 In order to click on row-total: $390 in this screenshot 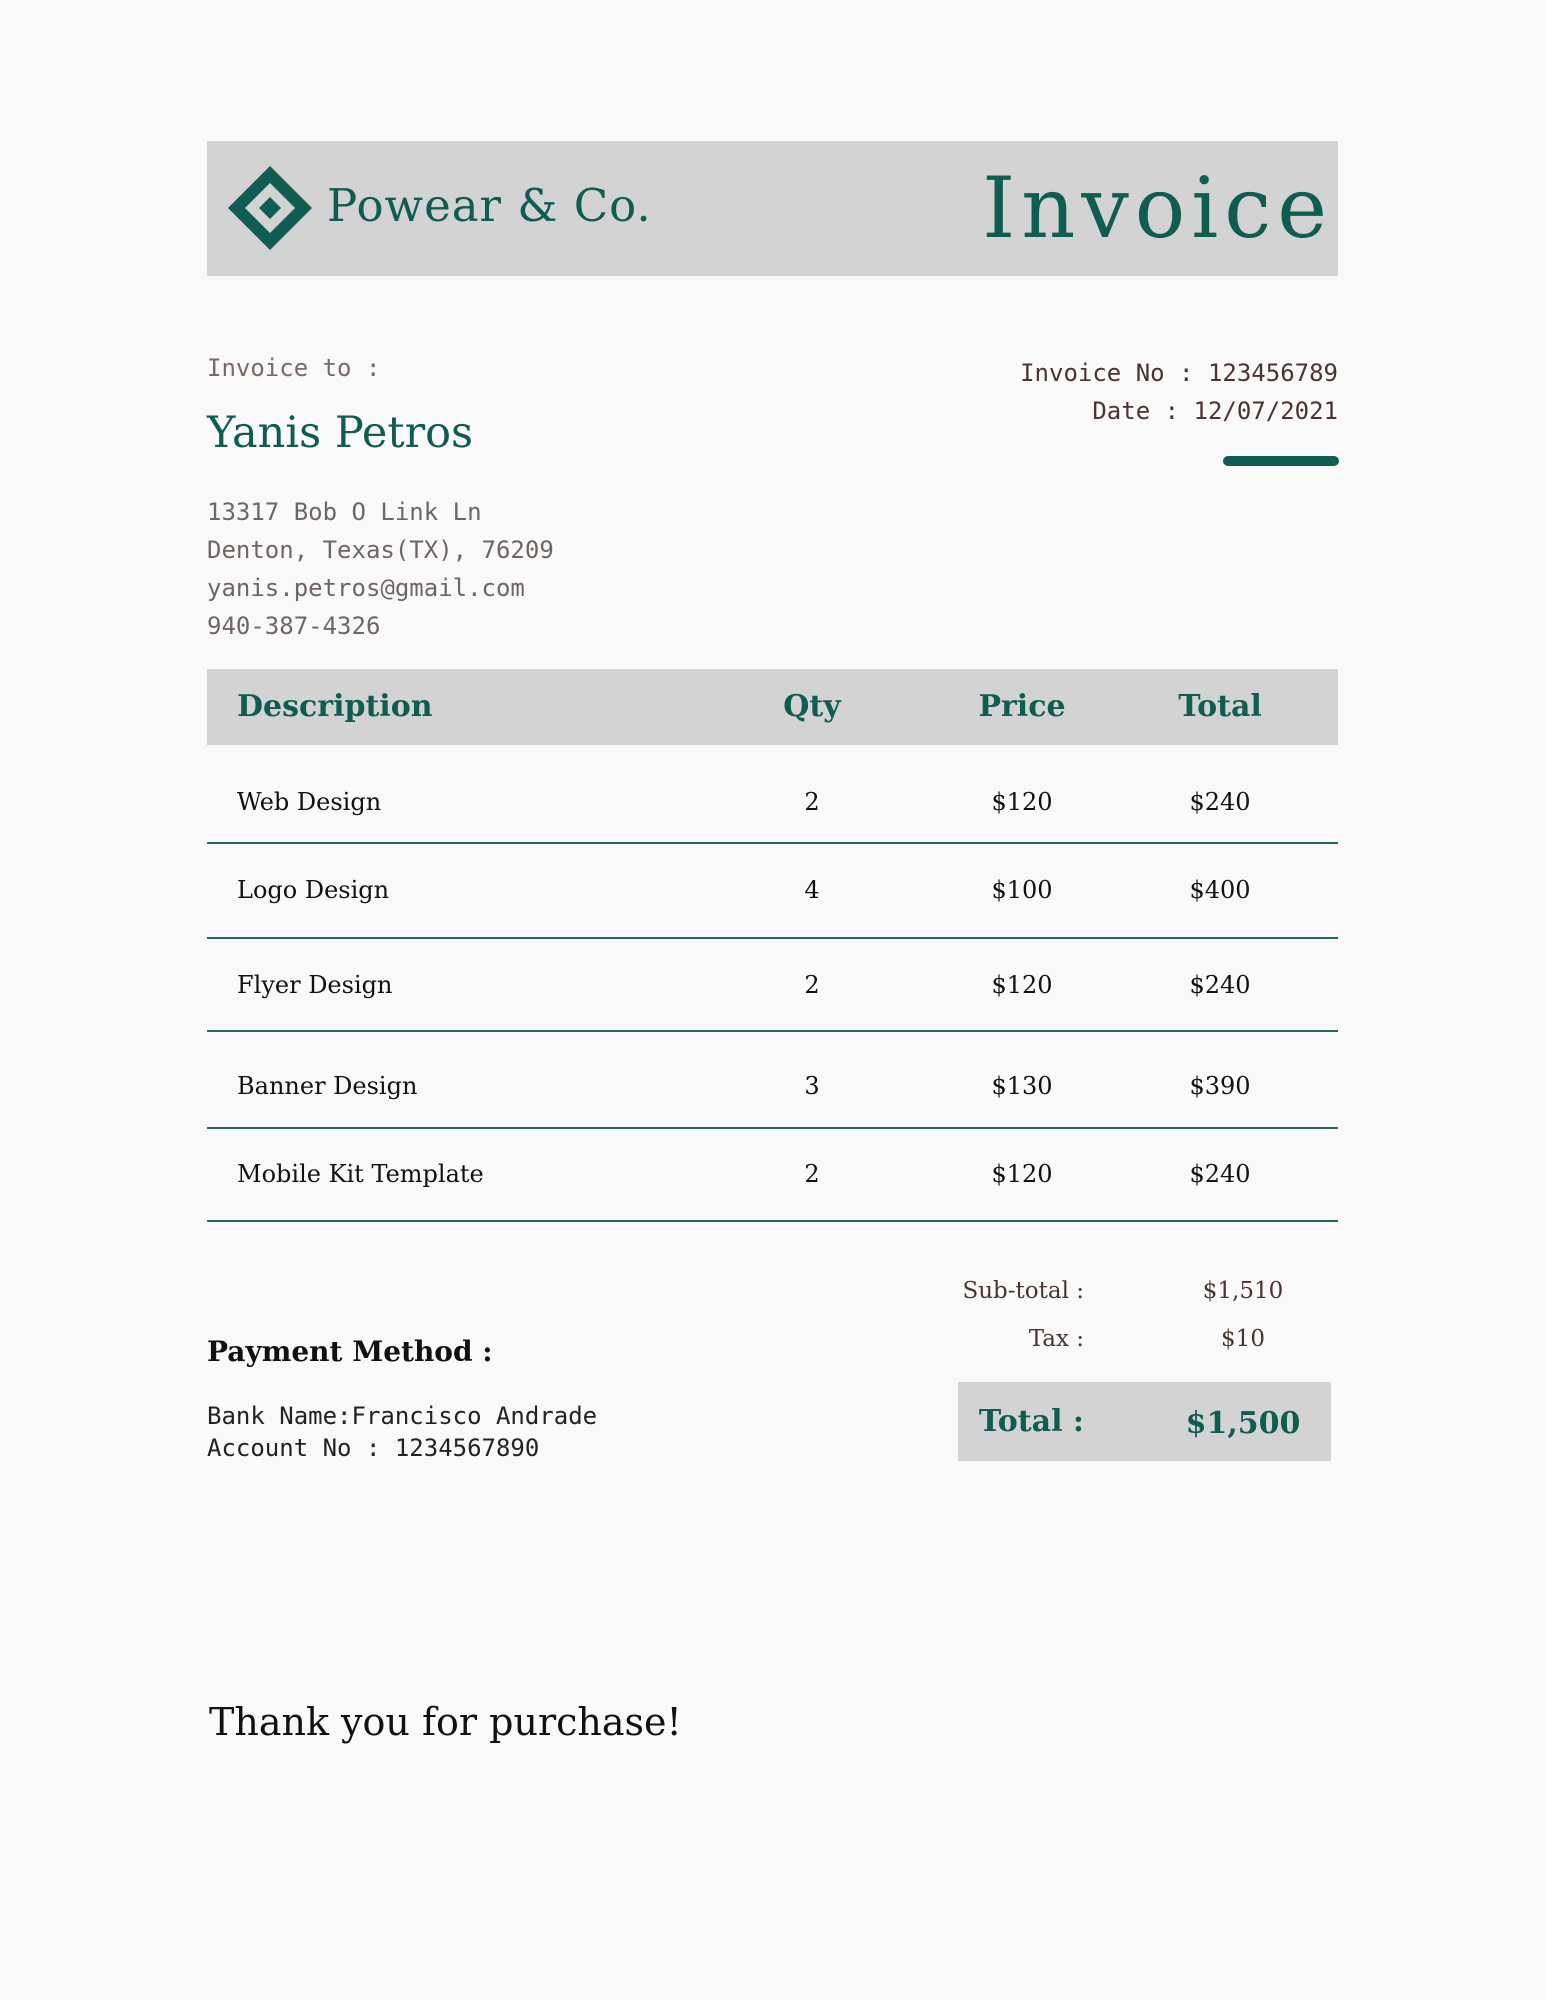, I will do `click(1220, 1086)`.